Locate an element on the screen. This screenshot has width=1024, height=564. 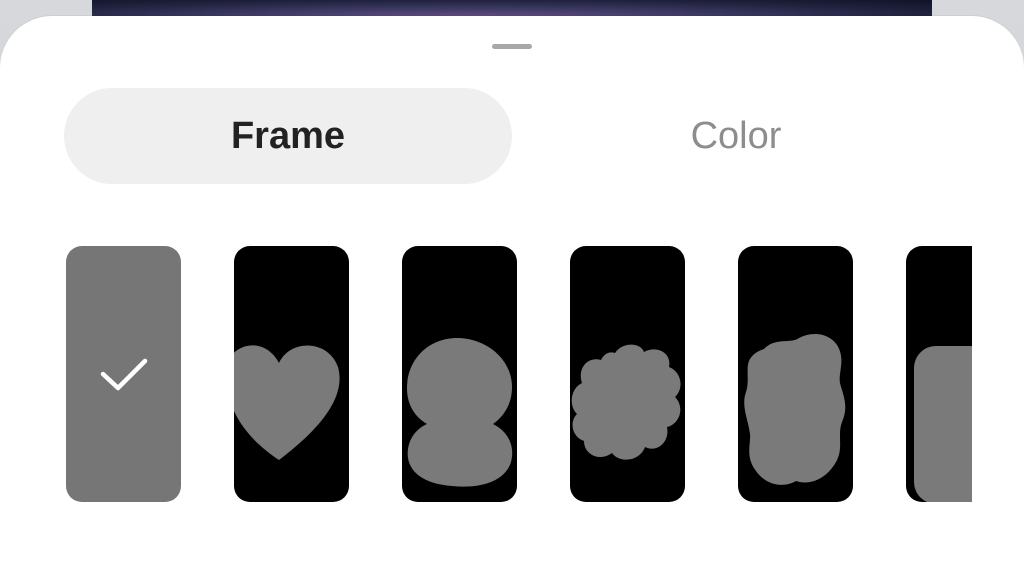
frame-option-wavy-oval is located at coordinates (795, 374).